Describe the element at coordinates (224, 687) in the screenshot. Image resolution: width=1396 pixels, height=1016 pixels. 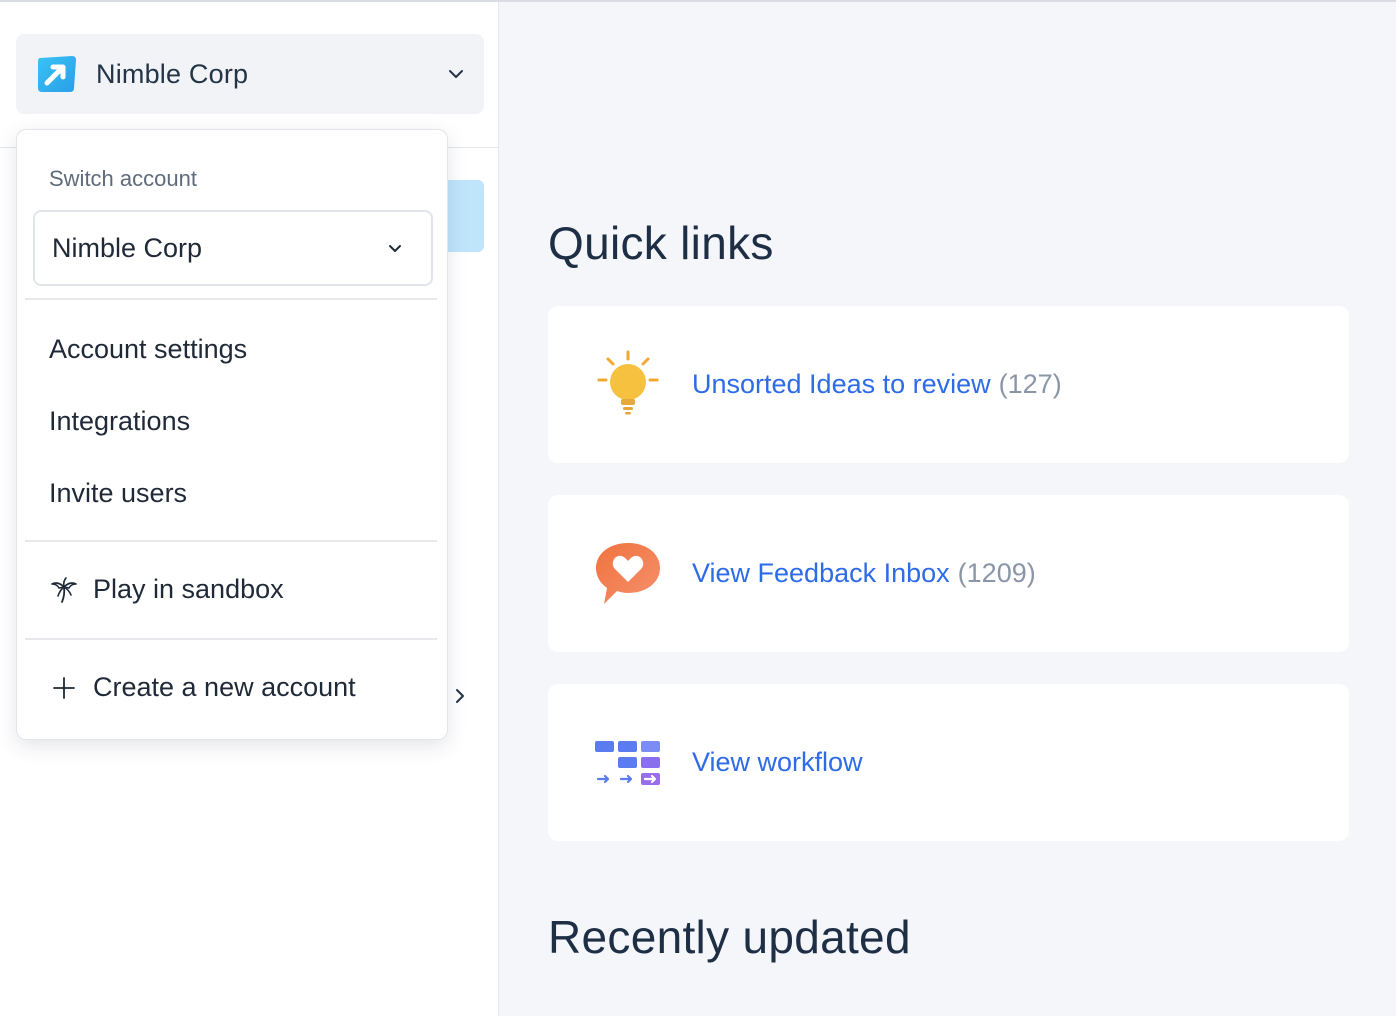
I see `create-new-account-label: Create a new account` at that location.